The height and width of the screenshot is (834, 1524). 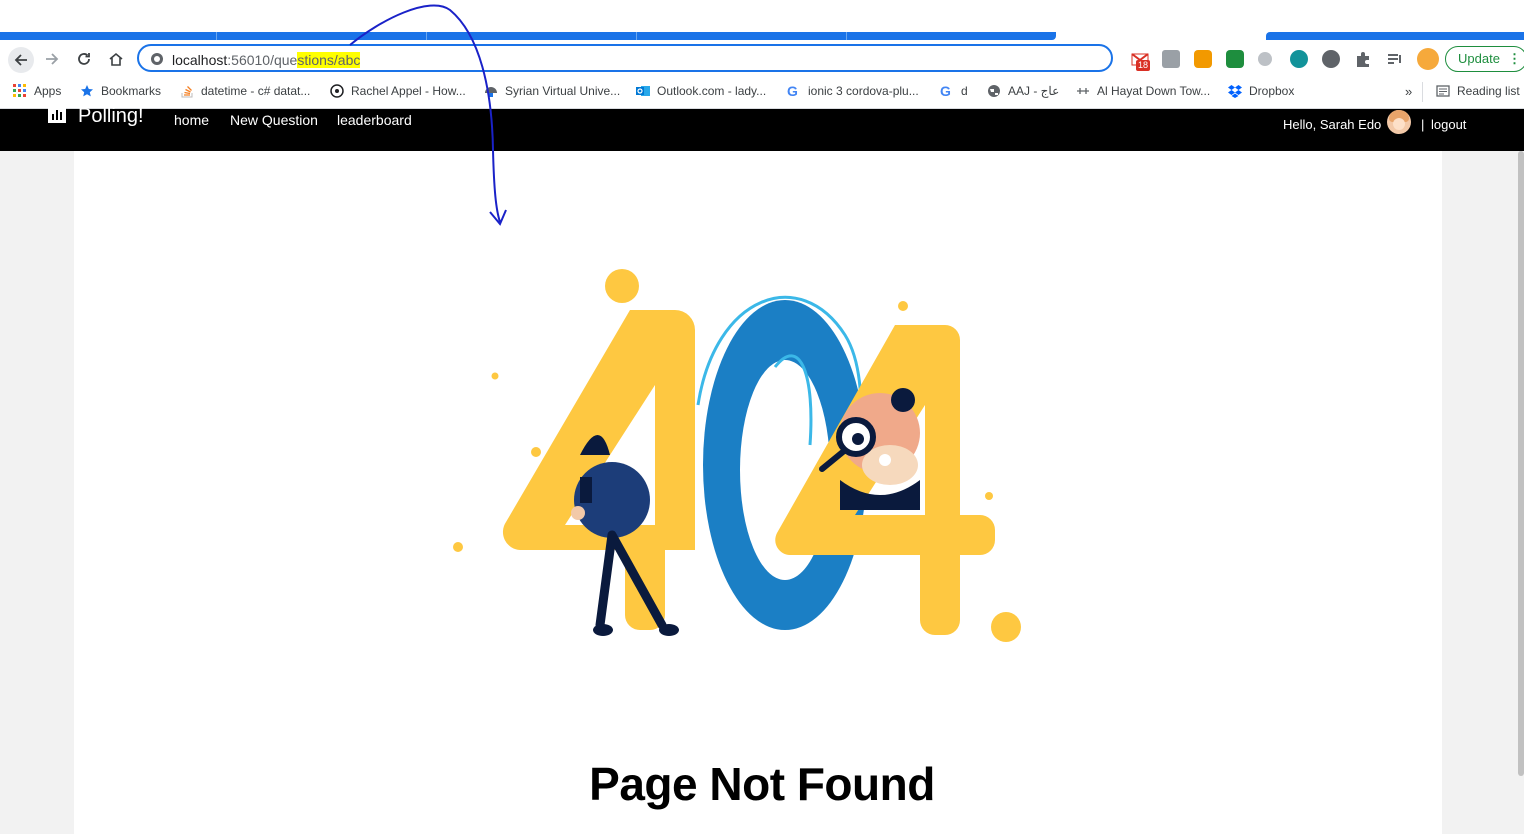 I want to click on tab-strip, so click(x=762, y=22).